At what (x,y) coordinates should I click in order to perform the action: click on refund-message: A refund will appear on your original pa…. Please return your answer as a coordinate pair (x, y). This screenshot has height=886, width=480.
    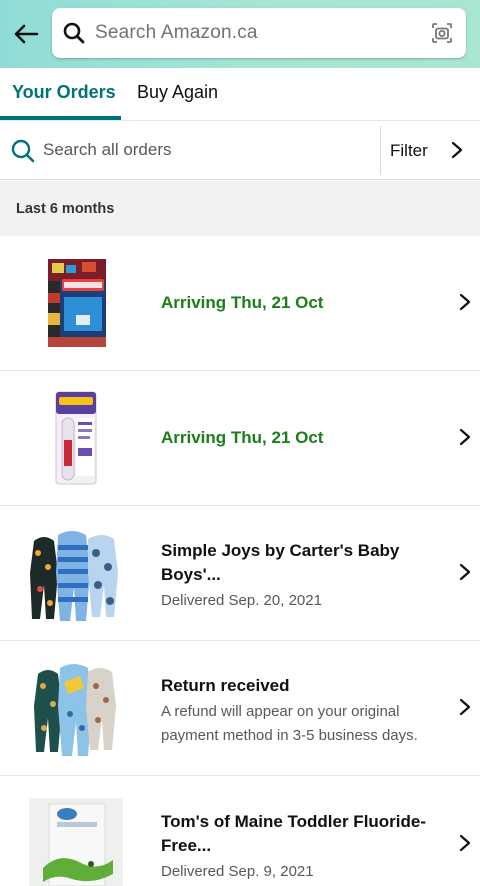
    Looking at the image, I should click on (289, 723).